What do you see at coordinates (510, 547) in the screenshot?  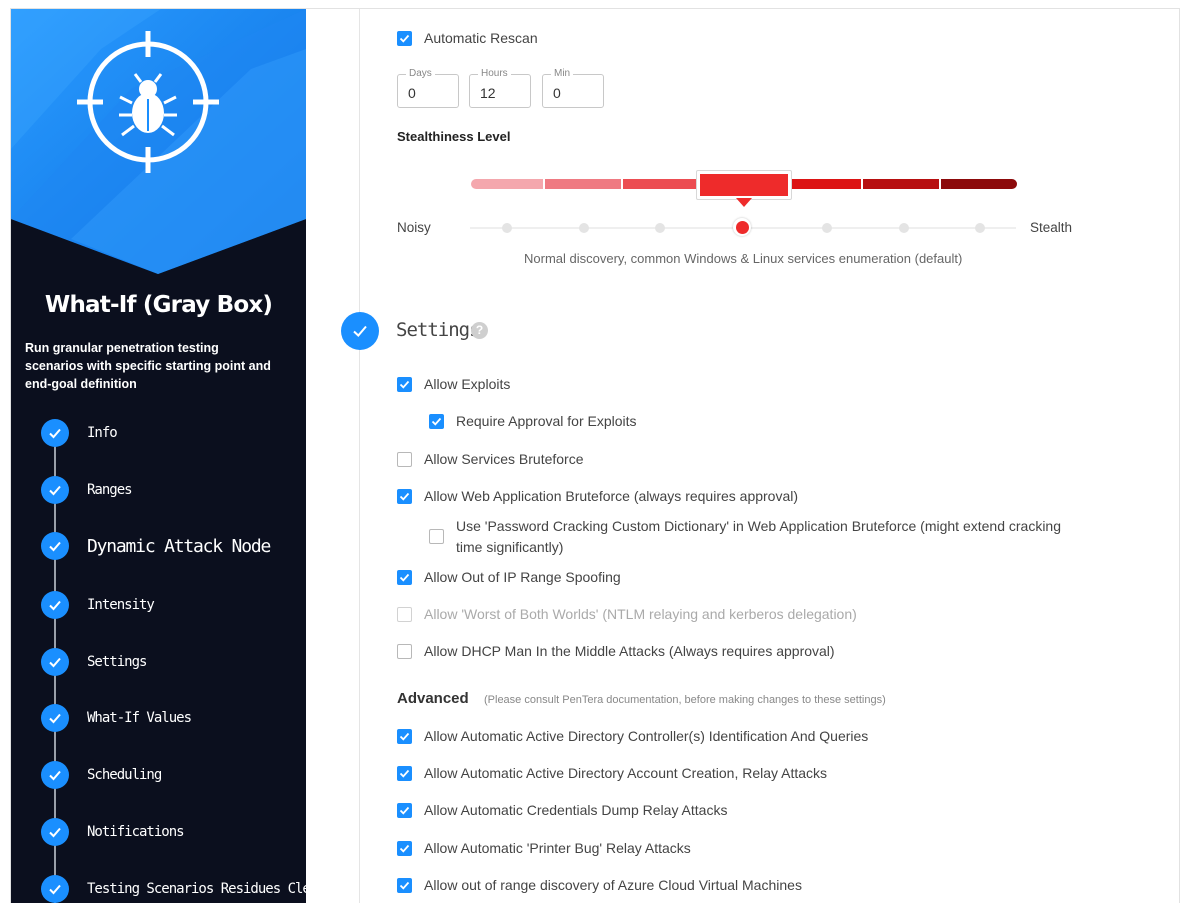 I see `password-cracking-dictionary-label-cont: time significantly)` at bounding box center [510, 547].